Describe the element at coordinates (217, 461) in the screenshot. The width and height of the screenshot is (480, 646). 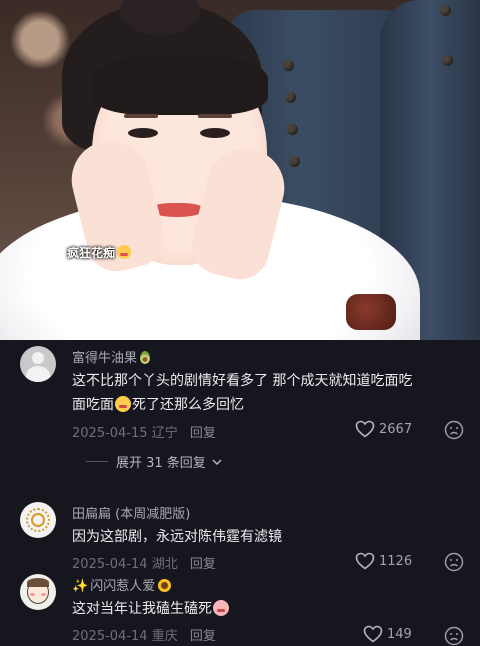
I see `chevron-down-icon` at that location.